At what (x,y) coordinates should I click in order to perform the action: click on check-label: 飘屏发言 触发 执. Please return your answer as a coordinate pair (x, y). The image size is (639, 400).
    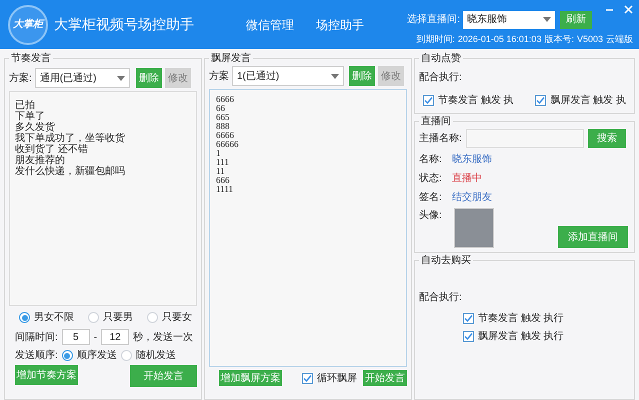
    Looking at the image, I should click on (588, 101).